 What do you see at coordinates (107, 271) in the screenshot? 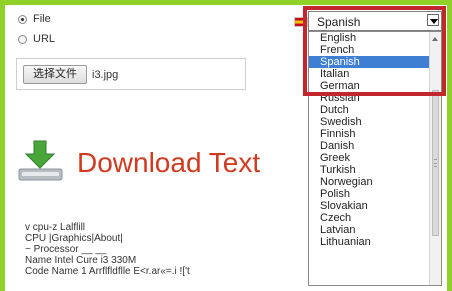
I see `text-line: Code Name 1 Arrflfldflle E<r.ar«=.i !['t` at bounding box center [107, 271].